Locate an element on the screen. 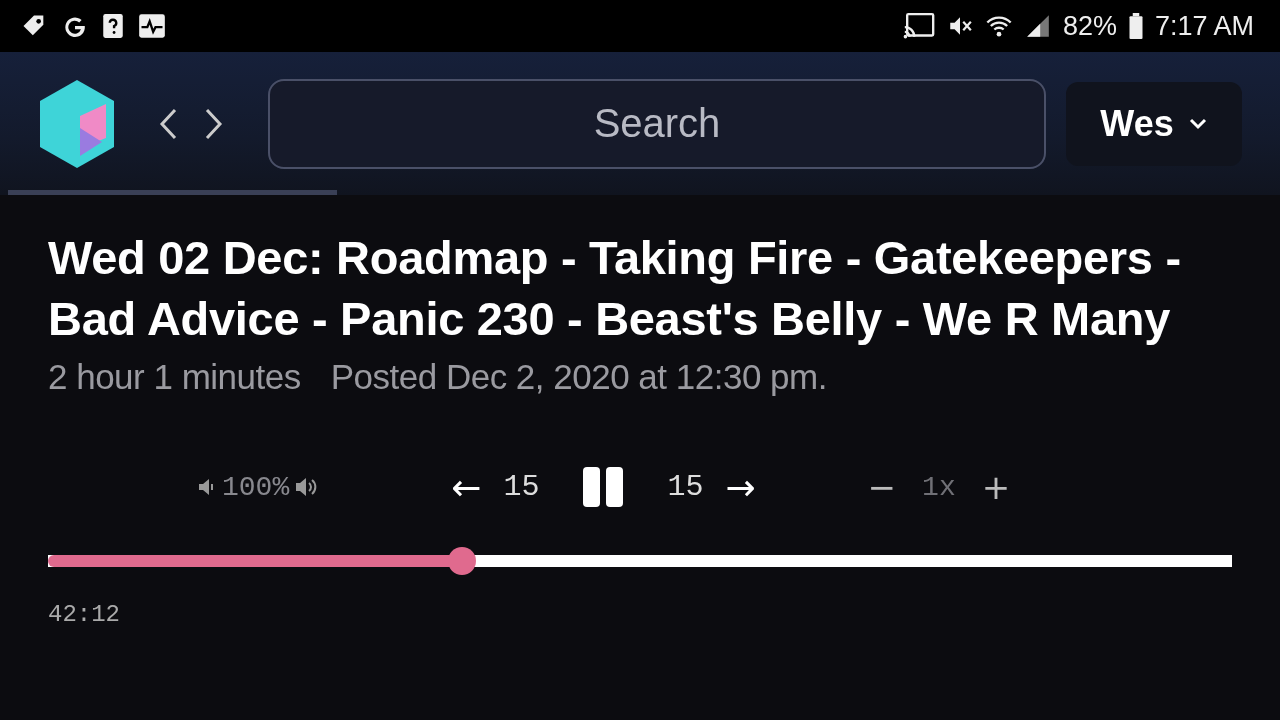 The width and height of the screenshot is (1280, 720). forward-seconds: 15 is located at coordinates (685, 487).